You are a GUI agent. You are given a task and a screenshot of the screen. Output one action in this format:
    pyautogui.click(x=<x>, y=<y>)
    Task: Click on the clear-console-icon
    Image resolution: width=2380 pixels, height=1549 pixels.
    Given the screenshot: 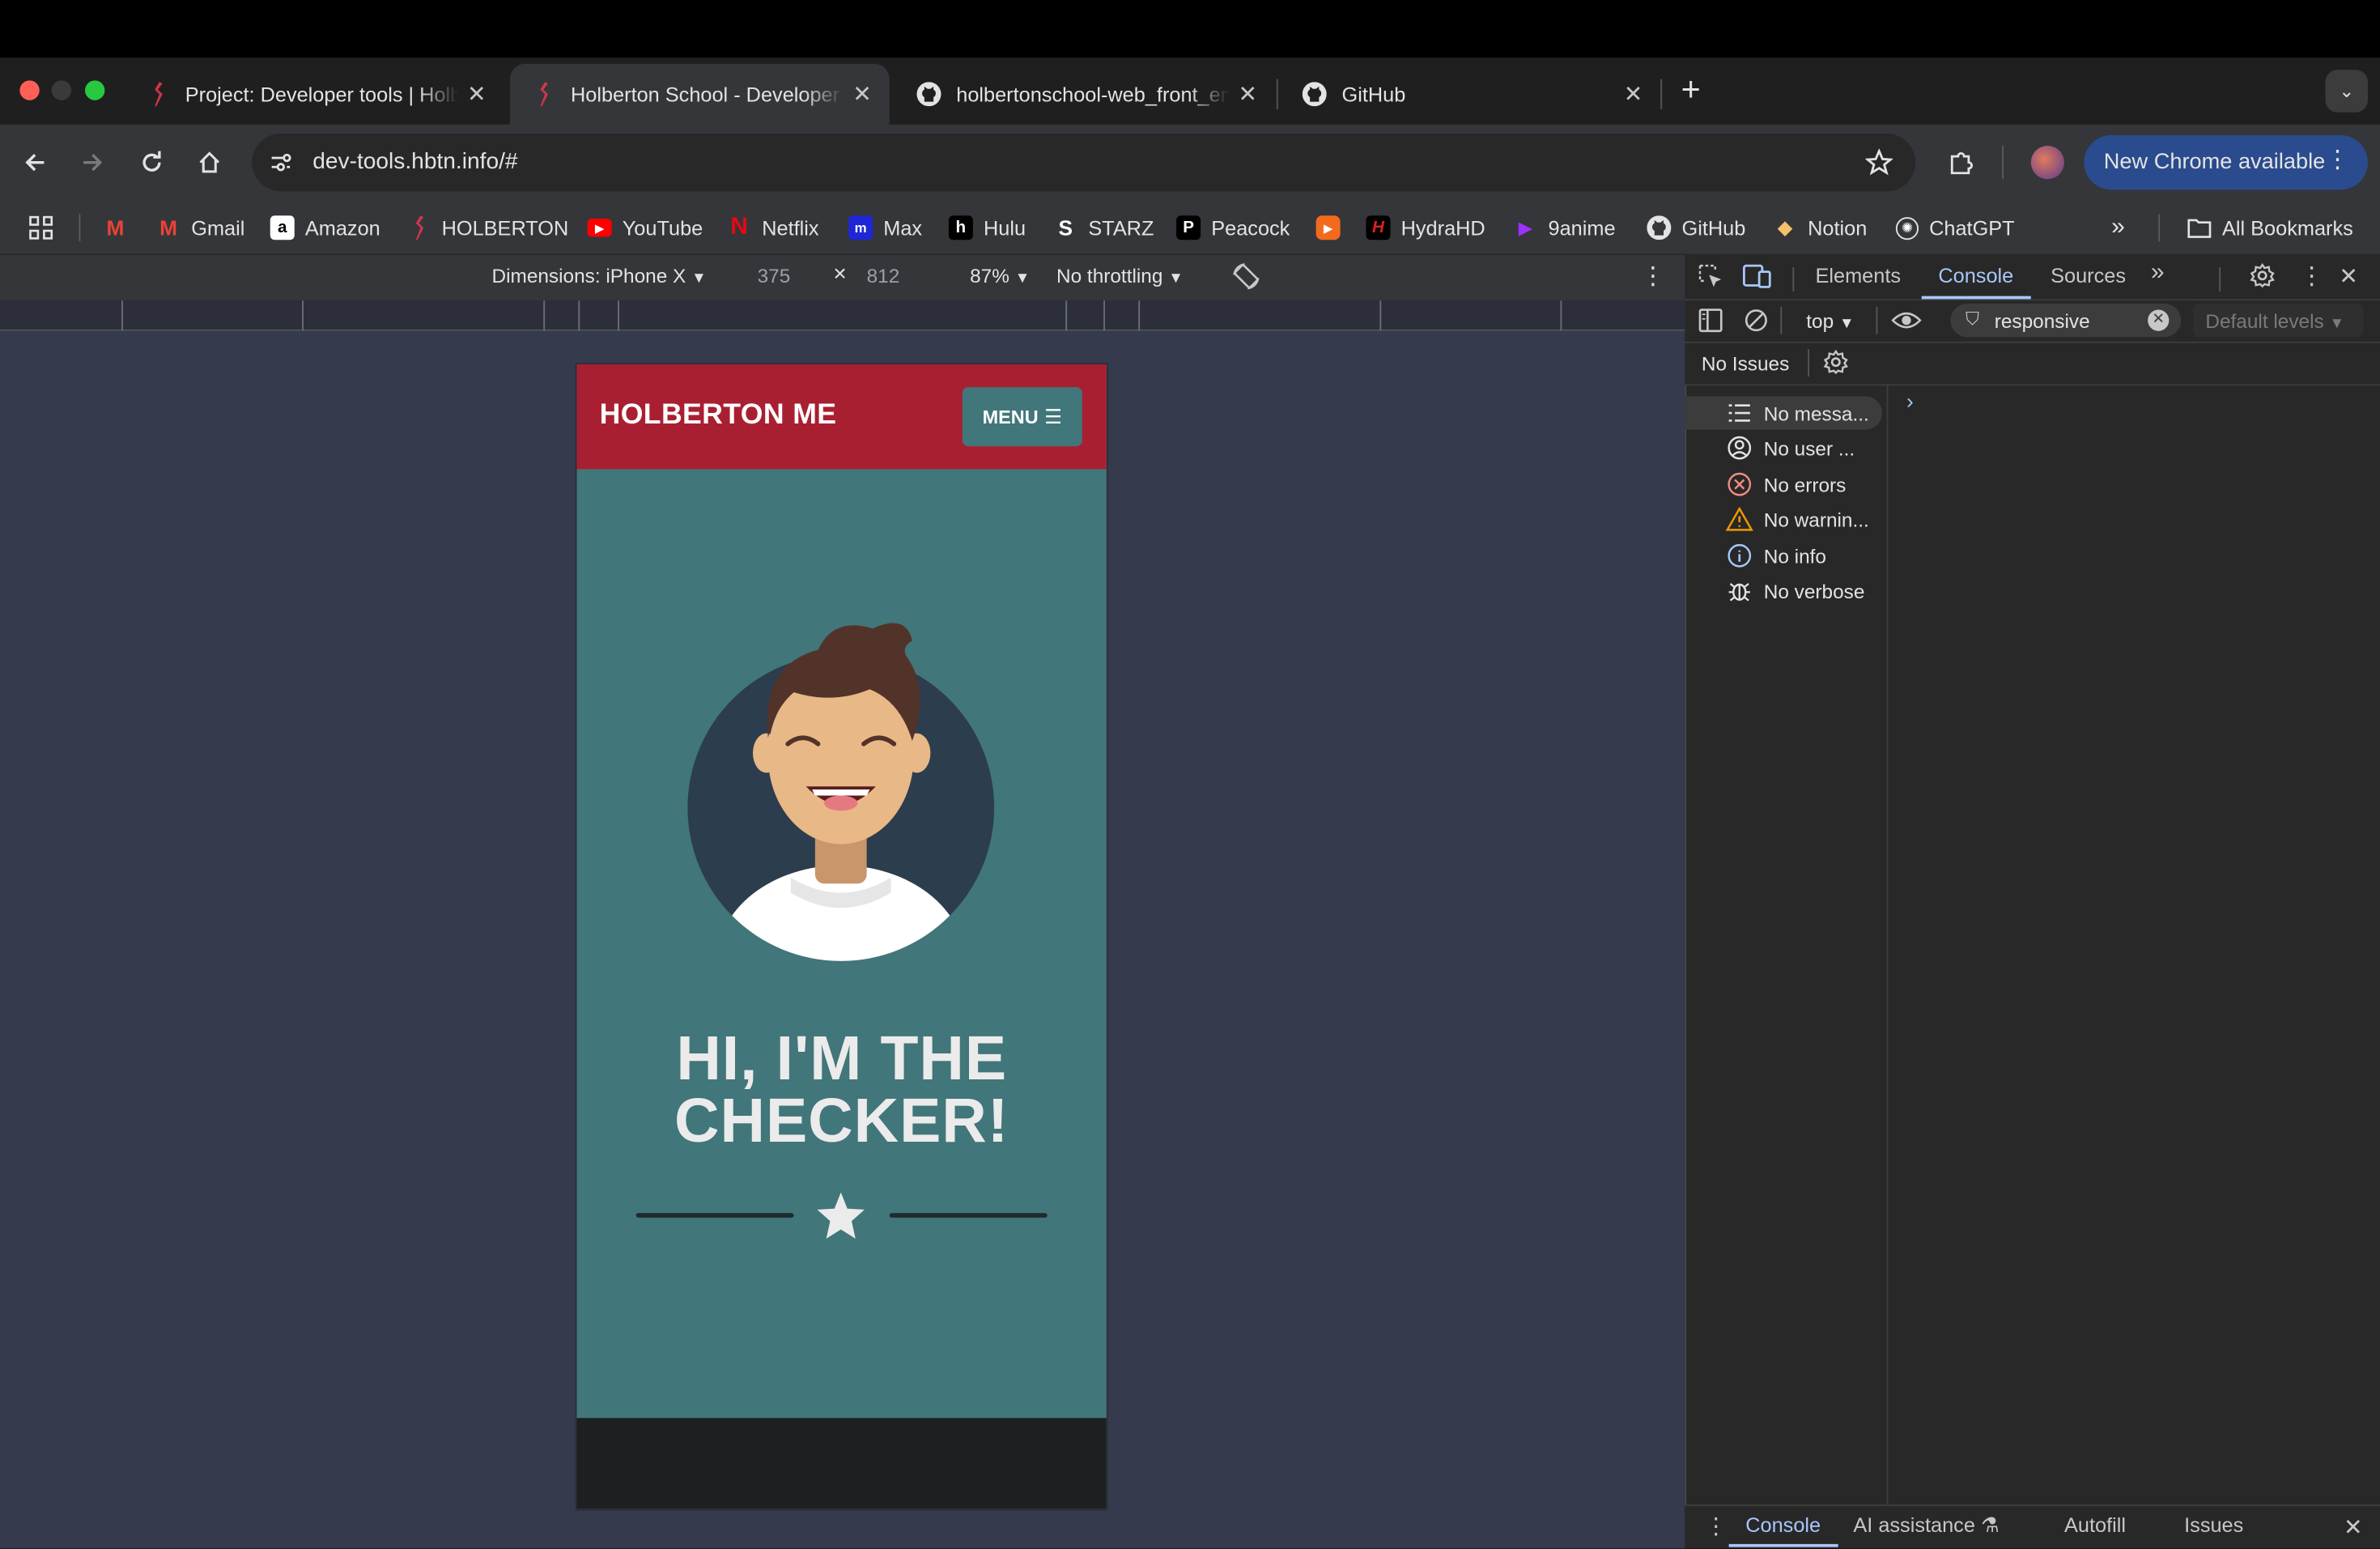 What is the action you would take?
    pyautogui.click(x=1756, y=324)
    